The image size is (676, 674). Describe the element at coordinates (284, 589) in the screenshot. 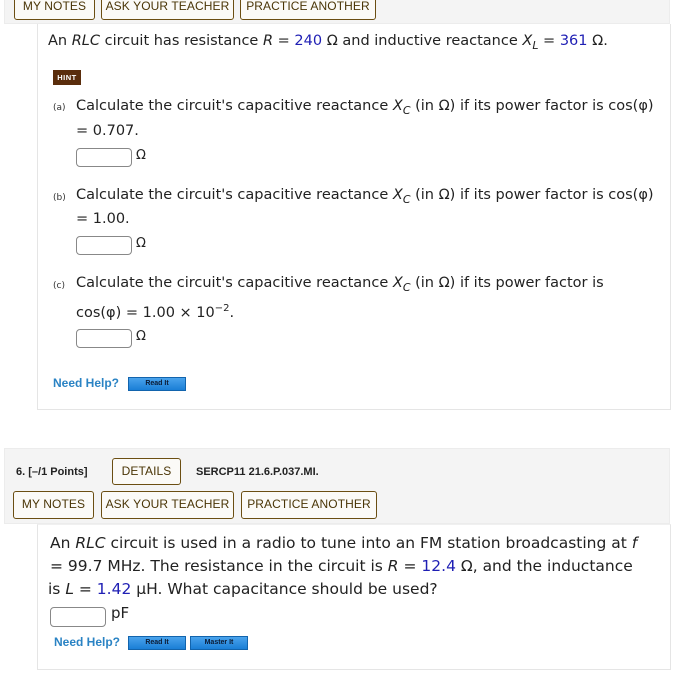

I see `text: μH. What capacitance should be used?` at that location.